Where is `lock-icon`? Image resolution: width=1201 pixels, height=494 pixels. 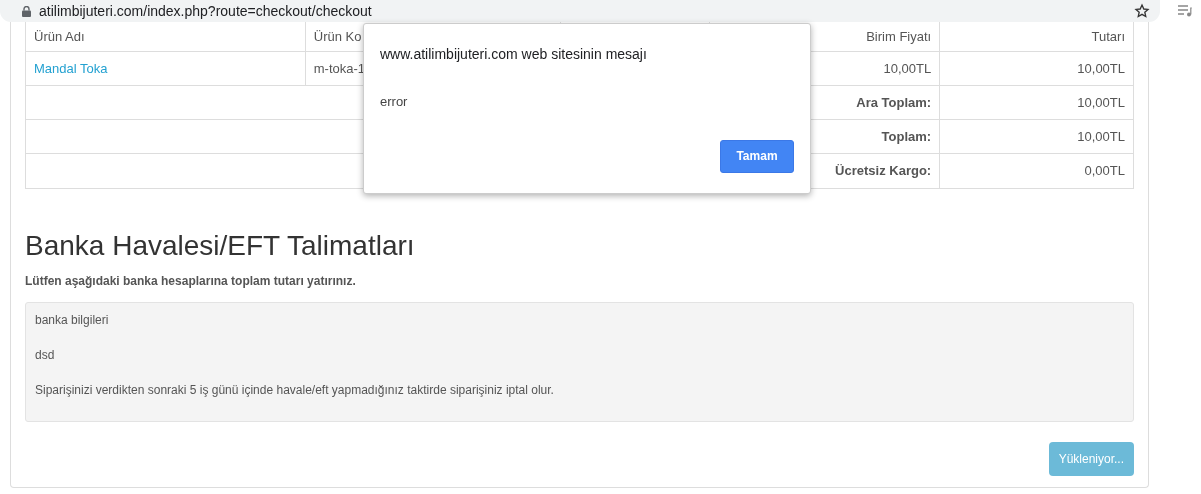 lock-icon is located at coordinates (26, 11).